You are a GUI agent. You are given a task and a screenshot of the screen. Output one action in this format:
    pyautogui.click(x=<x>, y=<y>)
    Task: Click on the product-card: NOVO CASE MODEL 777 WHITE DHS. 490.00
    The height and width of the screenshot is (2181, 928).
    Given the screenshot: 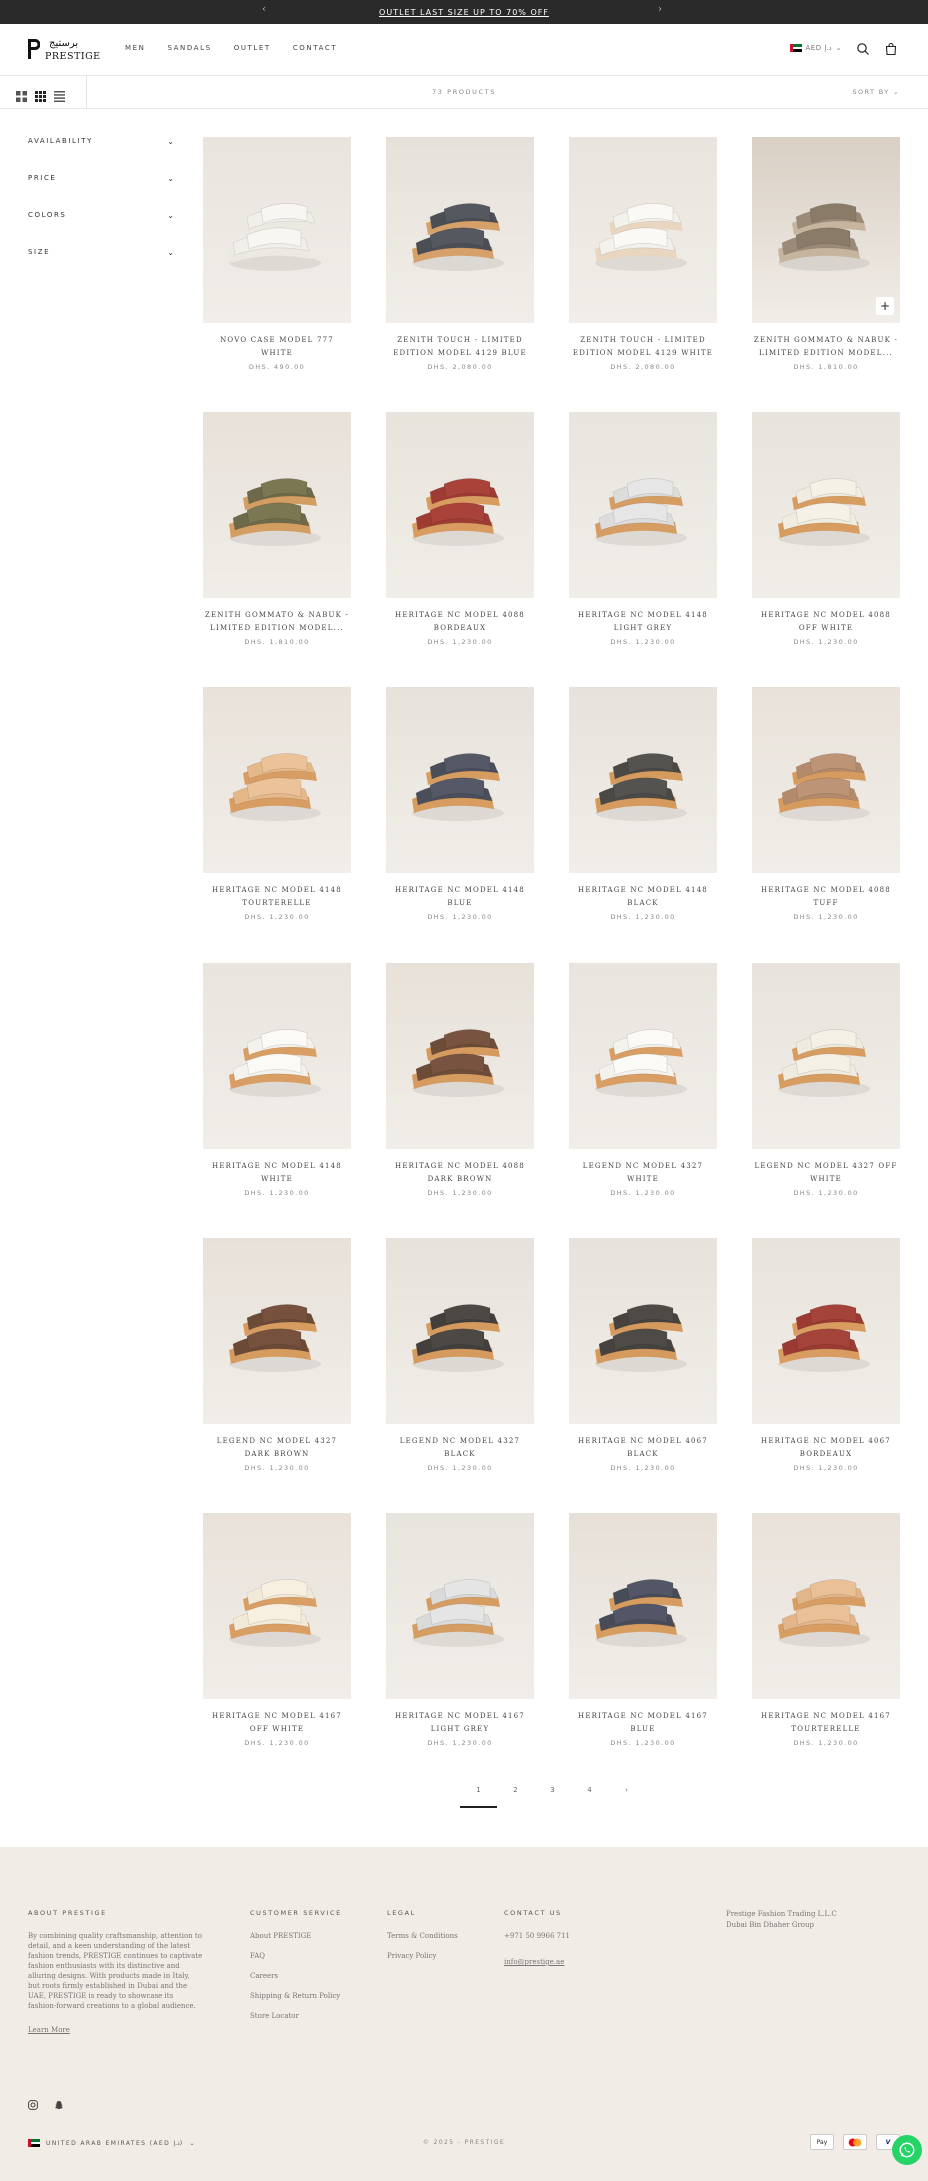 What is the action you would take?
    pyautogui.click(x=277, y=267)
    